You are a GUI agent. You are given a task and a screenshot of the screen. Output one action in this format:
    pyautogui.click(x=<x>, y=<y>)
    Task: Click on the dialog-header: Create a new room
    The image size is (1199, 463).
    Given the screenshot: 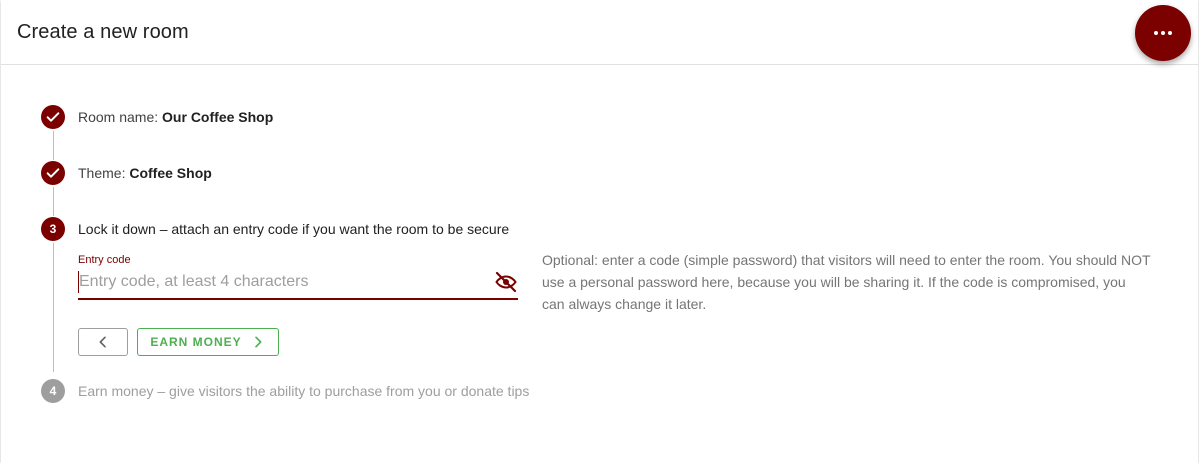 What is the action you would take?
    pyautogui.click(x=599, y=32)
    